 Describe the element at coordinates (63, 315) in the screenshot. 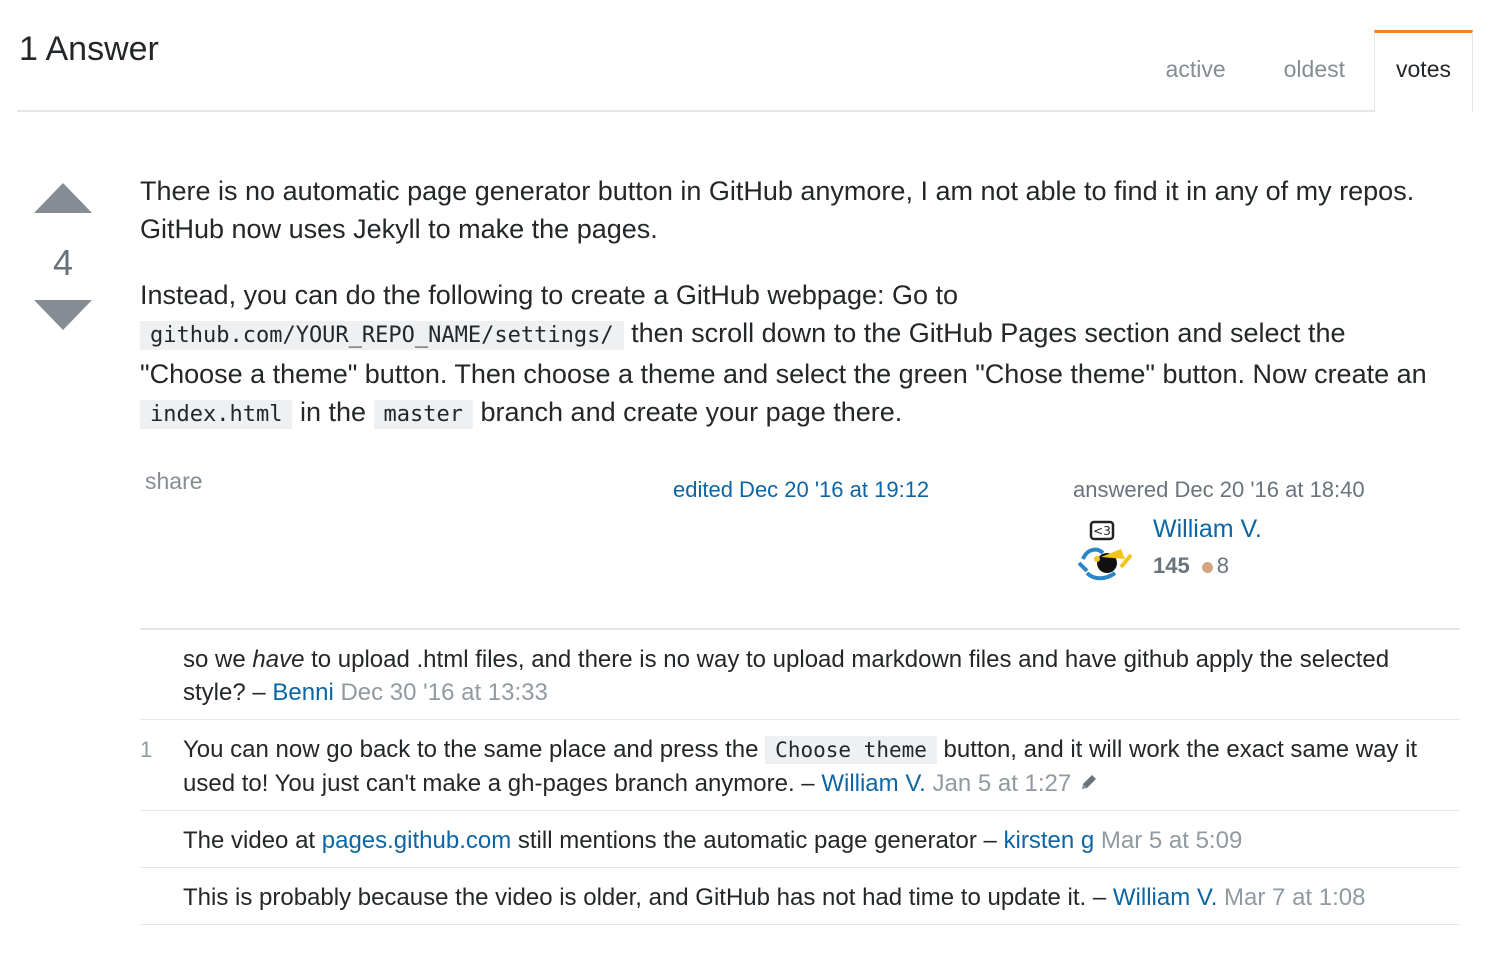

I see `downvote-arrow-icon` at that location.